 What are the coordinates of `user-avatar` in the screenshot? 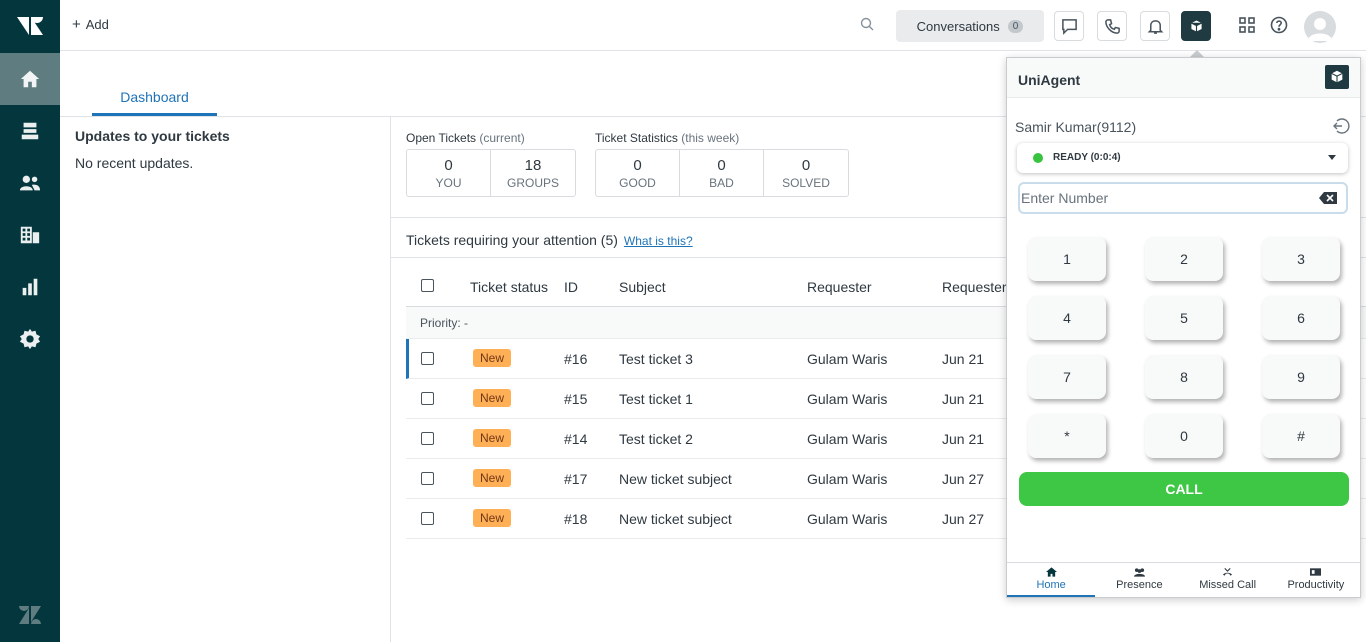 It's located at (1320, 27).